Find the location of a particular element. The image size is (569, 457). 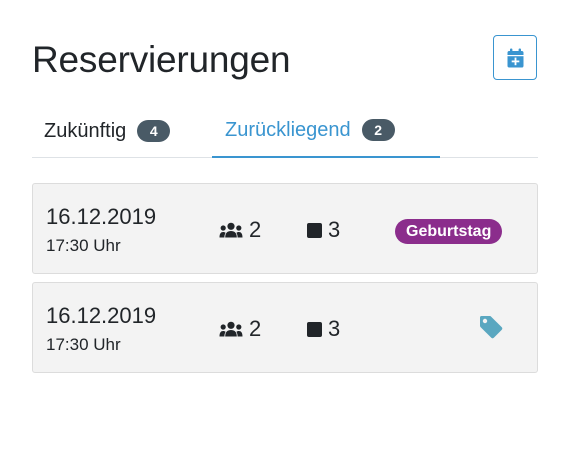

reservation-tabs: Zukünftig 4 Zurückliegend 2 is located at coordinates (285, 131).